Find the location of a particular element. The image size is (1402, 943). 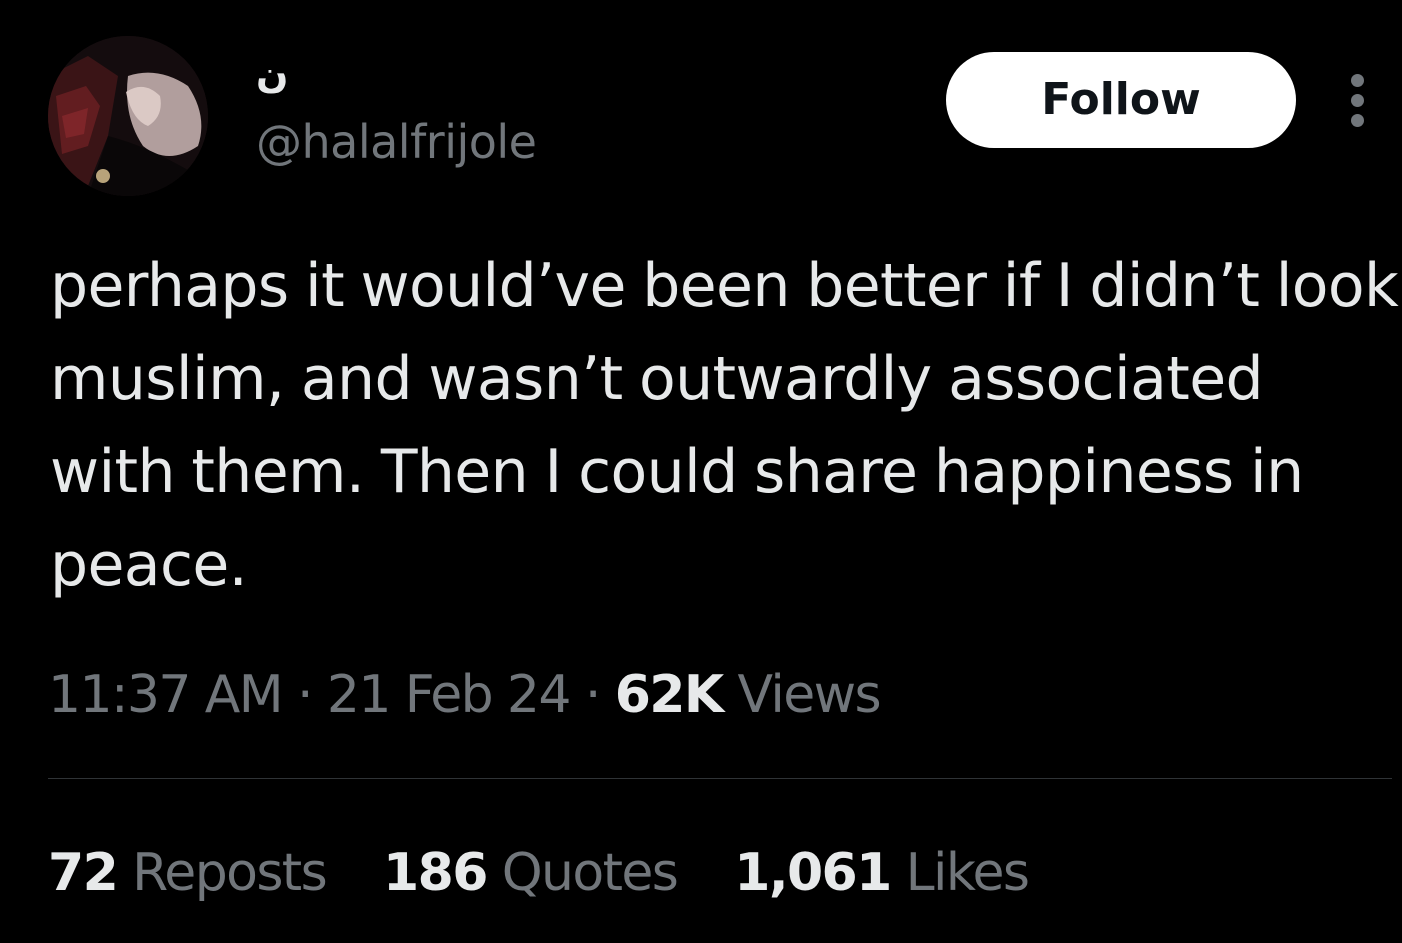

views-label: Views is located at coordinates (809, 695).